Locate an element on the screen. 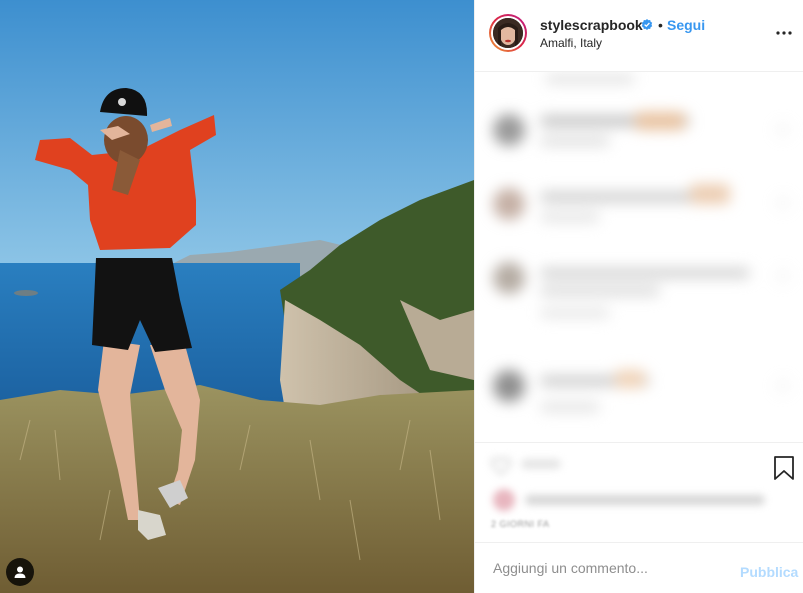 This screenshot has width=803, height=593. comment-input is located at coordinates (608, 568).